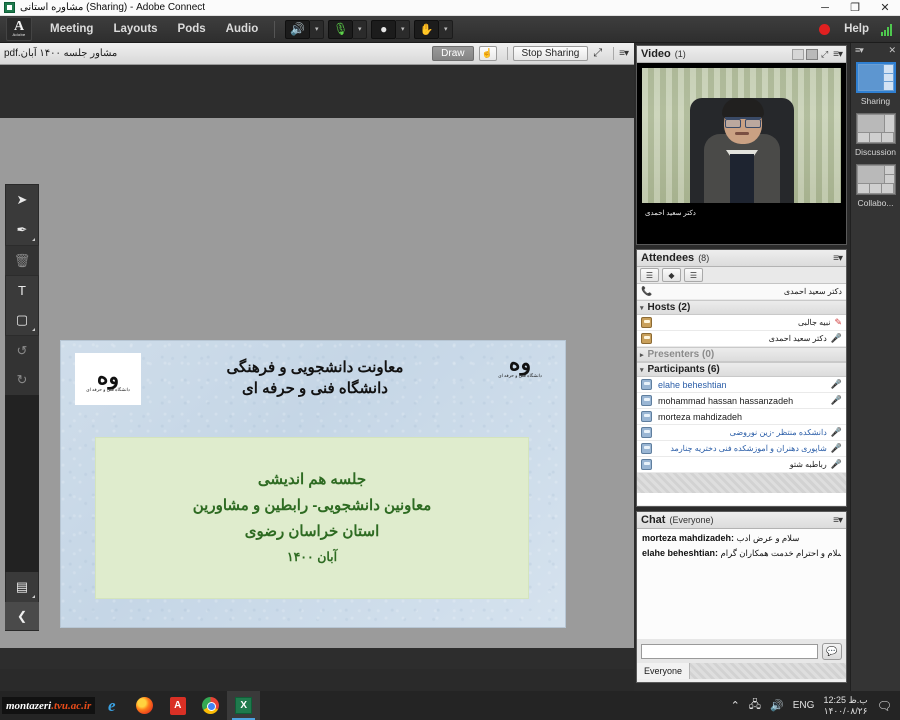 The width and height of the screenshot is (900, 720). I want to click on presenters-triangle-icon: ▸, so click(642, 355).